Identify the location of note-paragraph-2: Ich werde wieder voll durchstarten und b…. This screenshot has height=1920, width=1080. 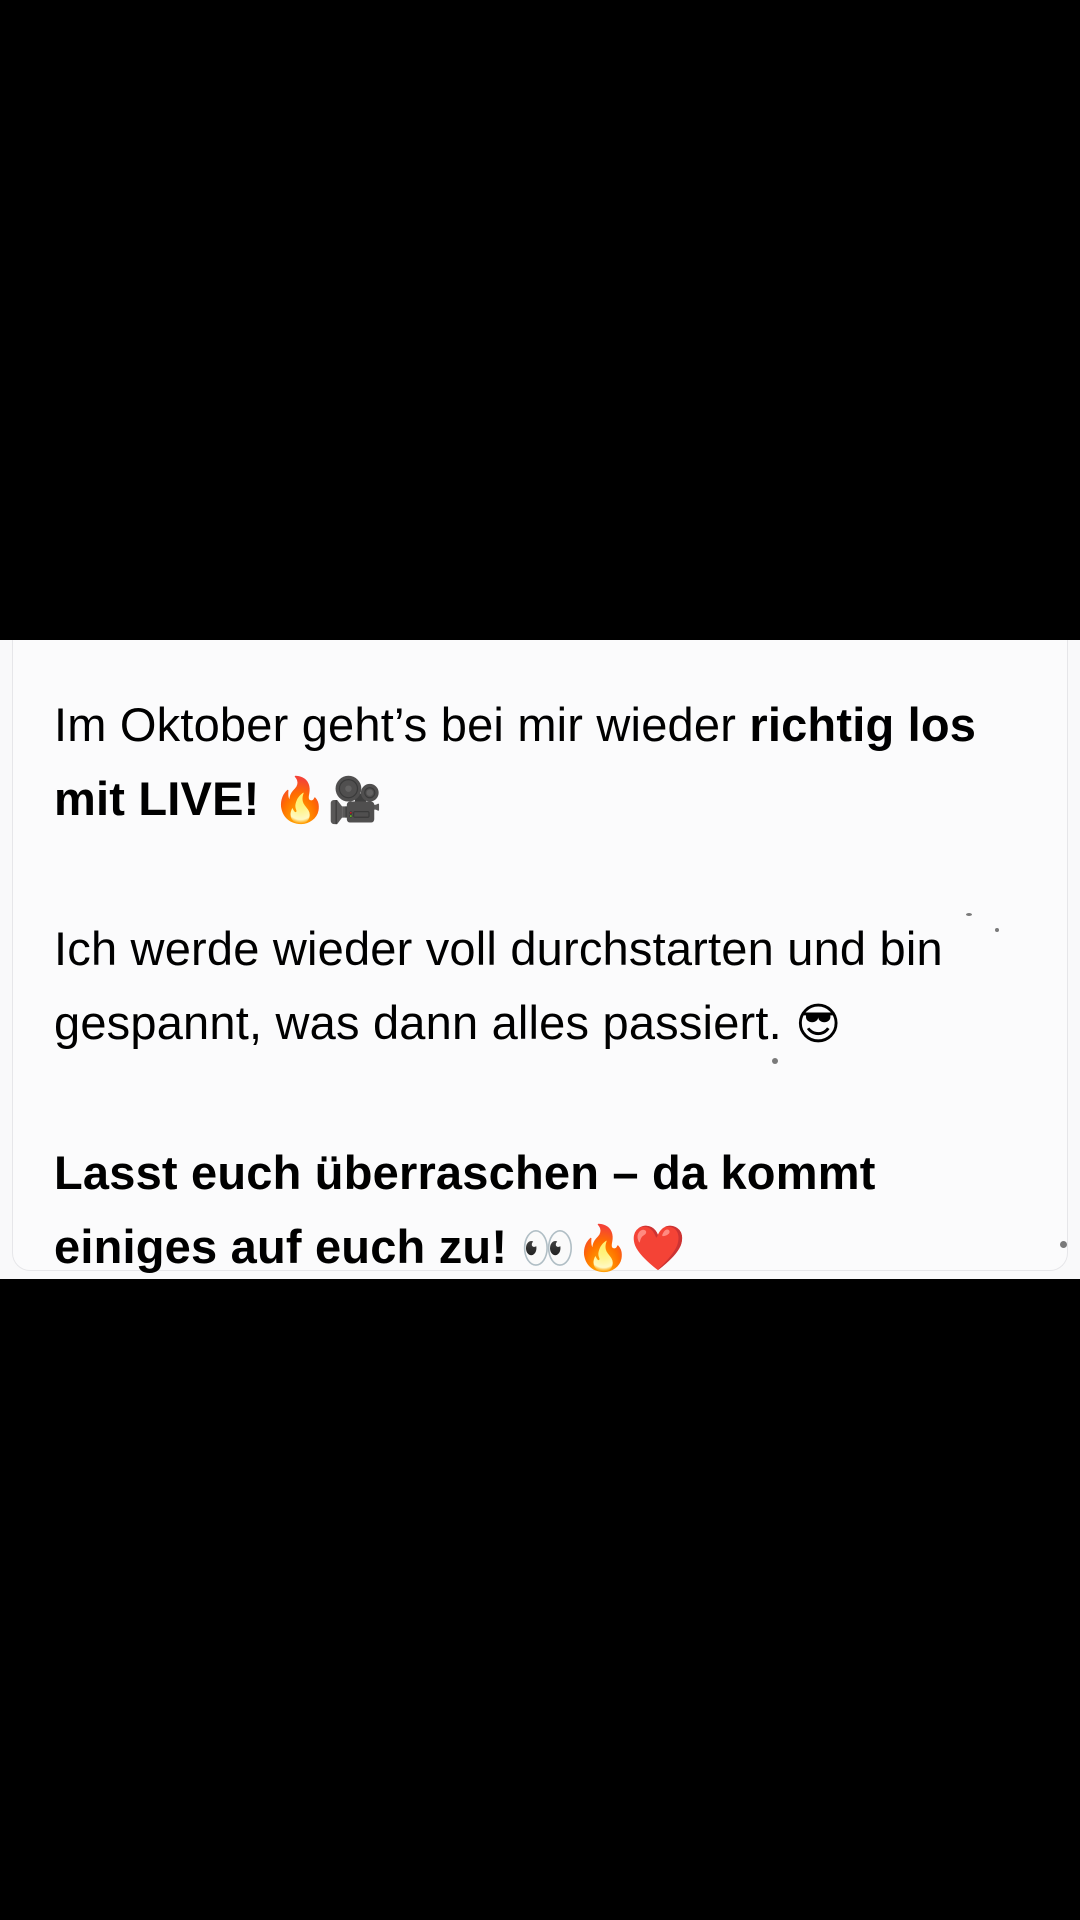
(549, 987).